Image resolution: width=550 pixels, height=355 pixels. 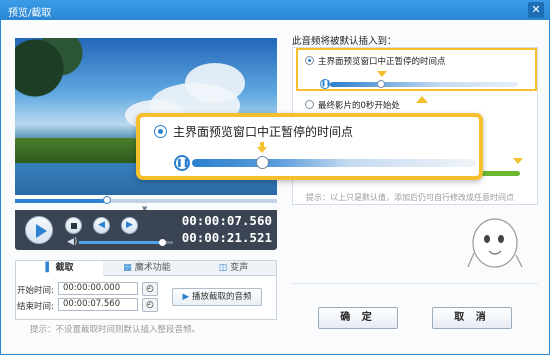 What do you see at coordinates (50, 88) in the screenshot?
I see `preview-tree` at bounding box center [50, 88].